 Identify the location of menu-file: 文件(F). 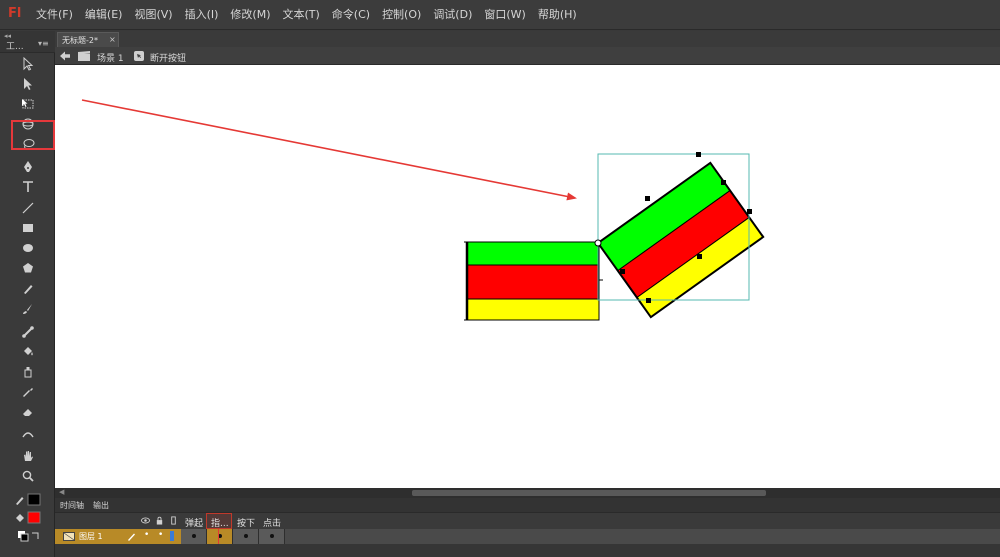
(54, 15).